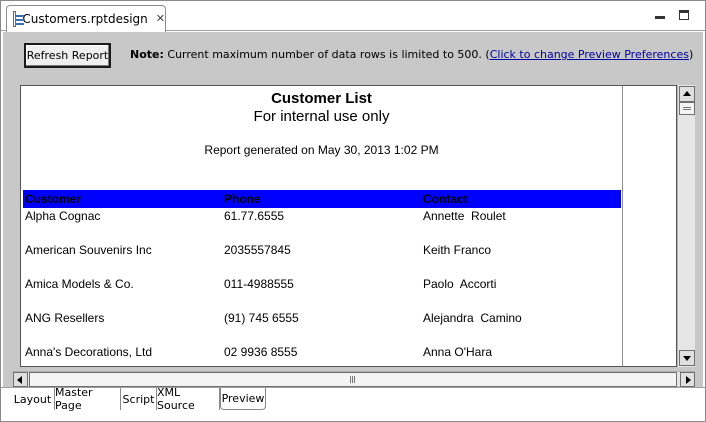  I want to click on contact-cell: Paolo Accorti, so click(460, 284).